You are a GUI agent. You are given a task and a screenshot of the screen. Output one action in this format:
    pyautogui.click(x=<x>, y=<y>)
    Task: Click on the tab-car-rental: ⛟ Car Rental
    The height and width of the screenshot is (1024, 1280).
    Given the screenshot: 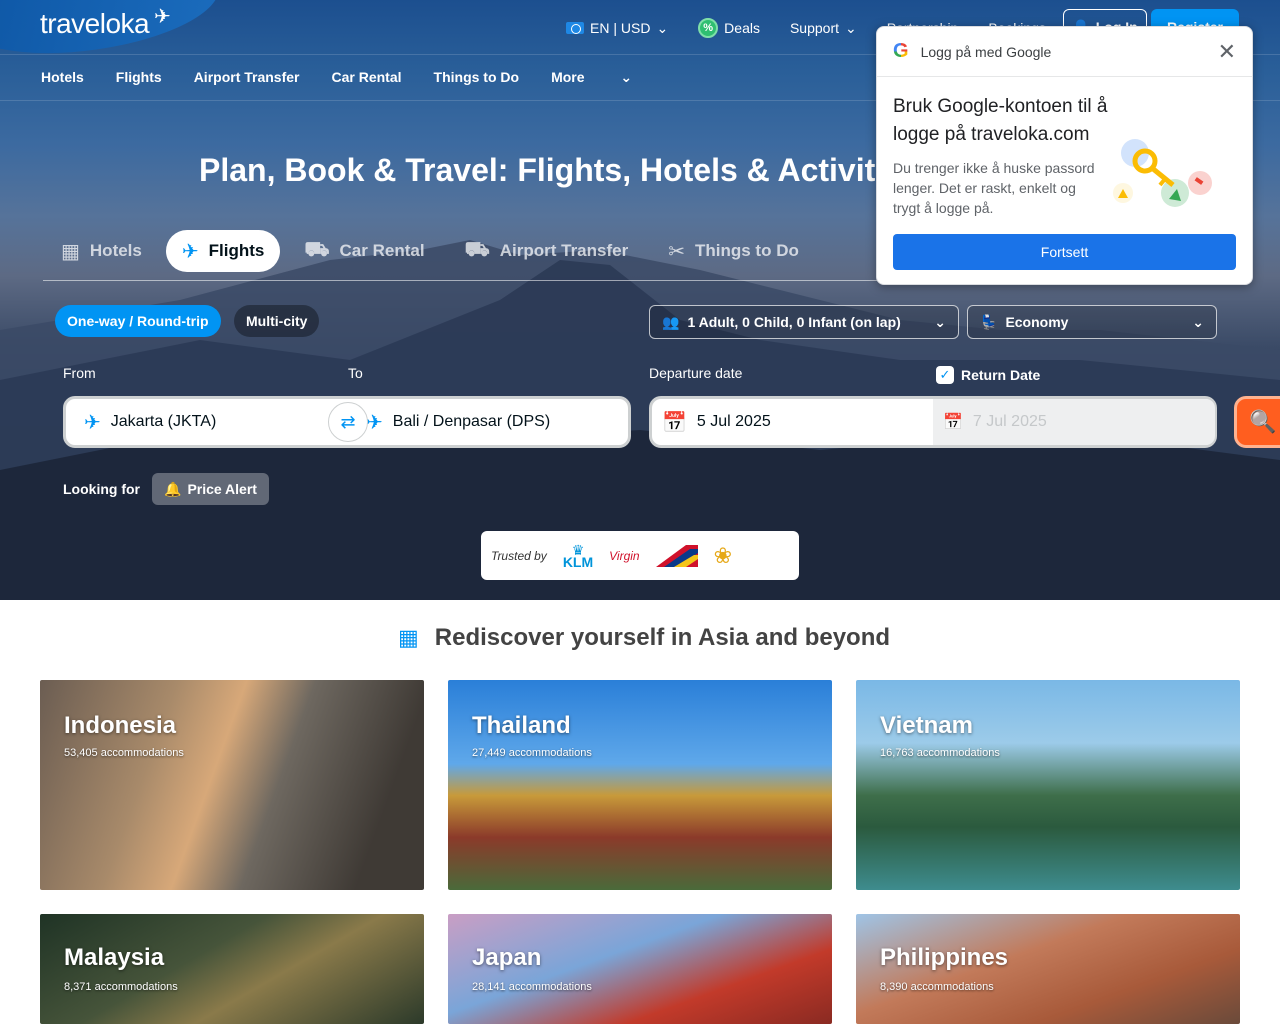 What is the action you would take?
    pyautogui.click(x=364, y=251)
    